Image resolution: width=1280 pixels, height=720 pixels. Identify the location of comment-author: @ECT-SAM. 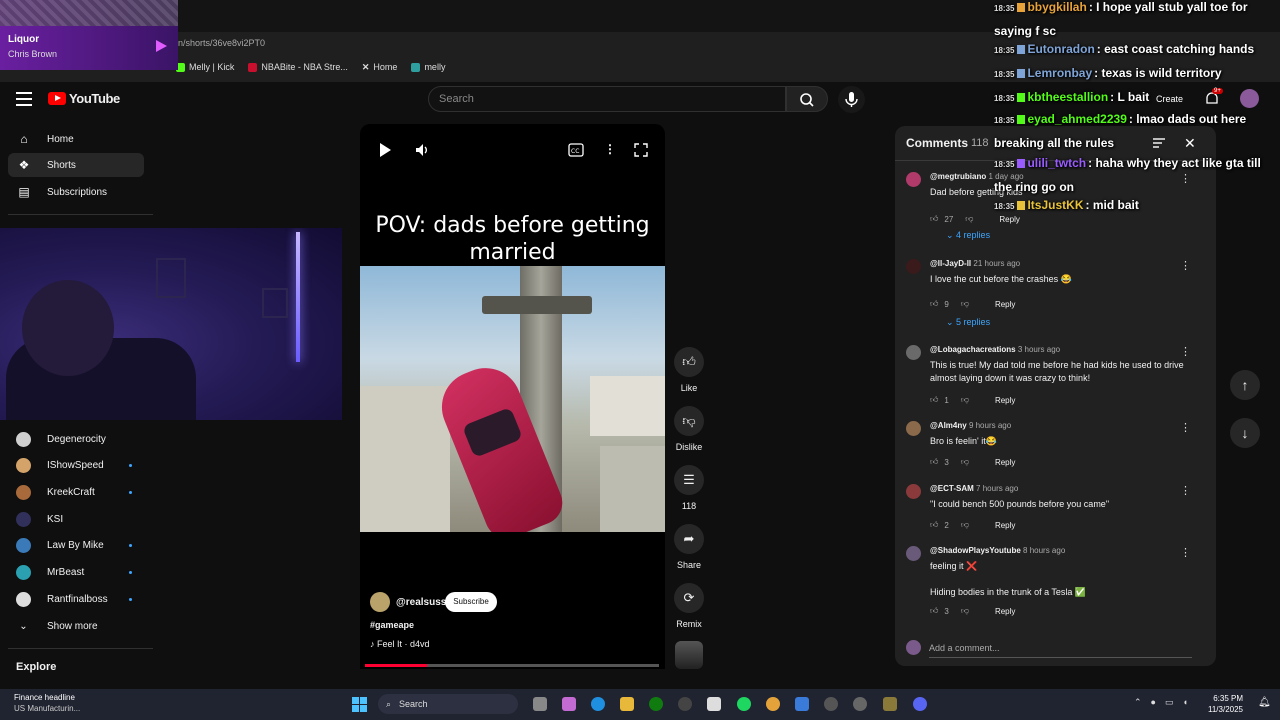
(952, 488).